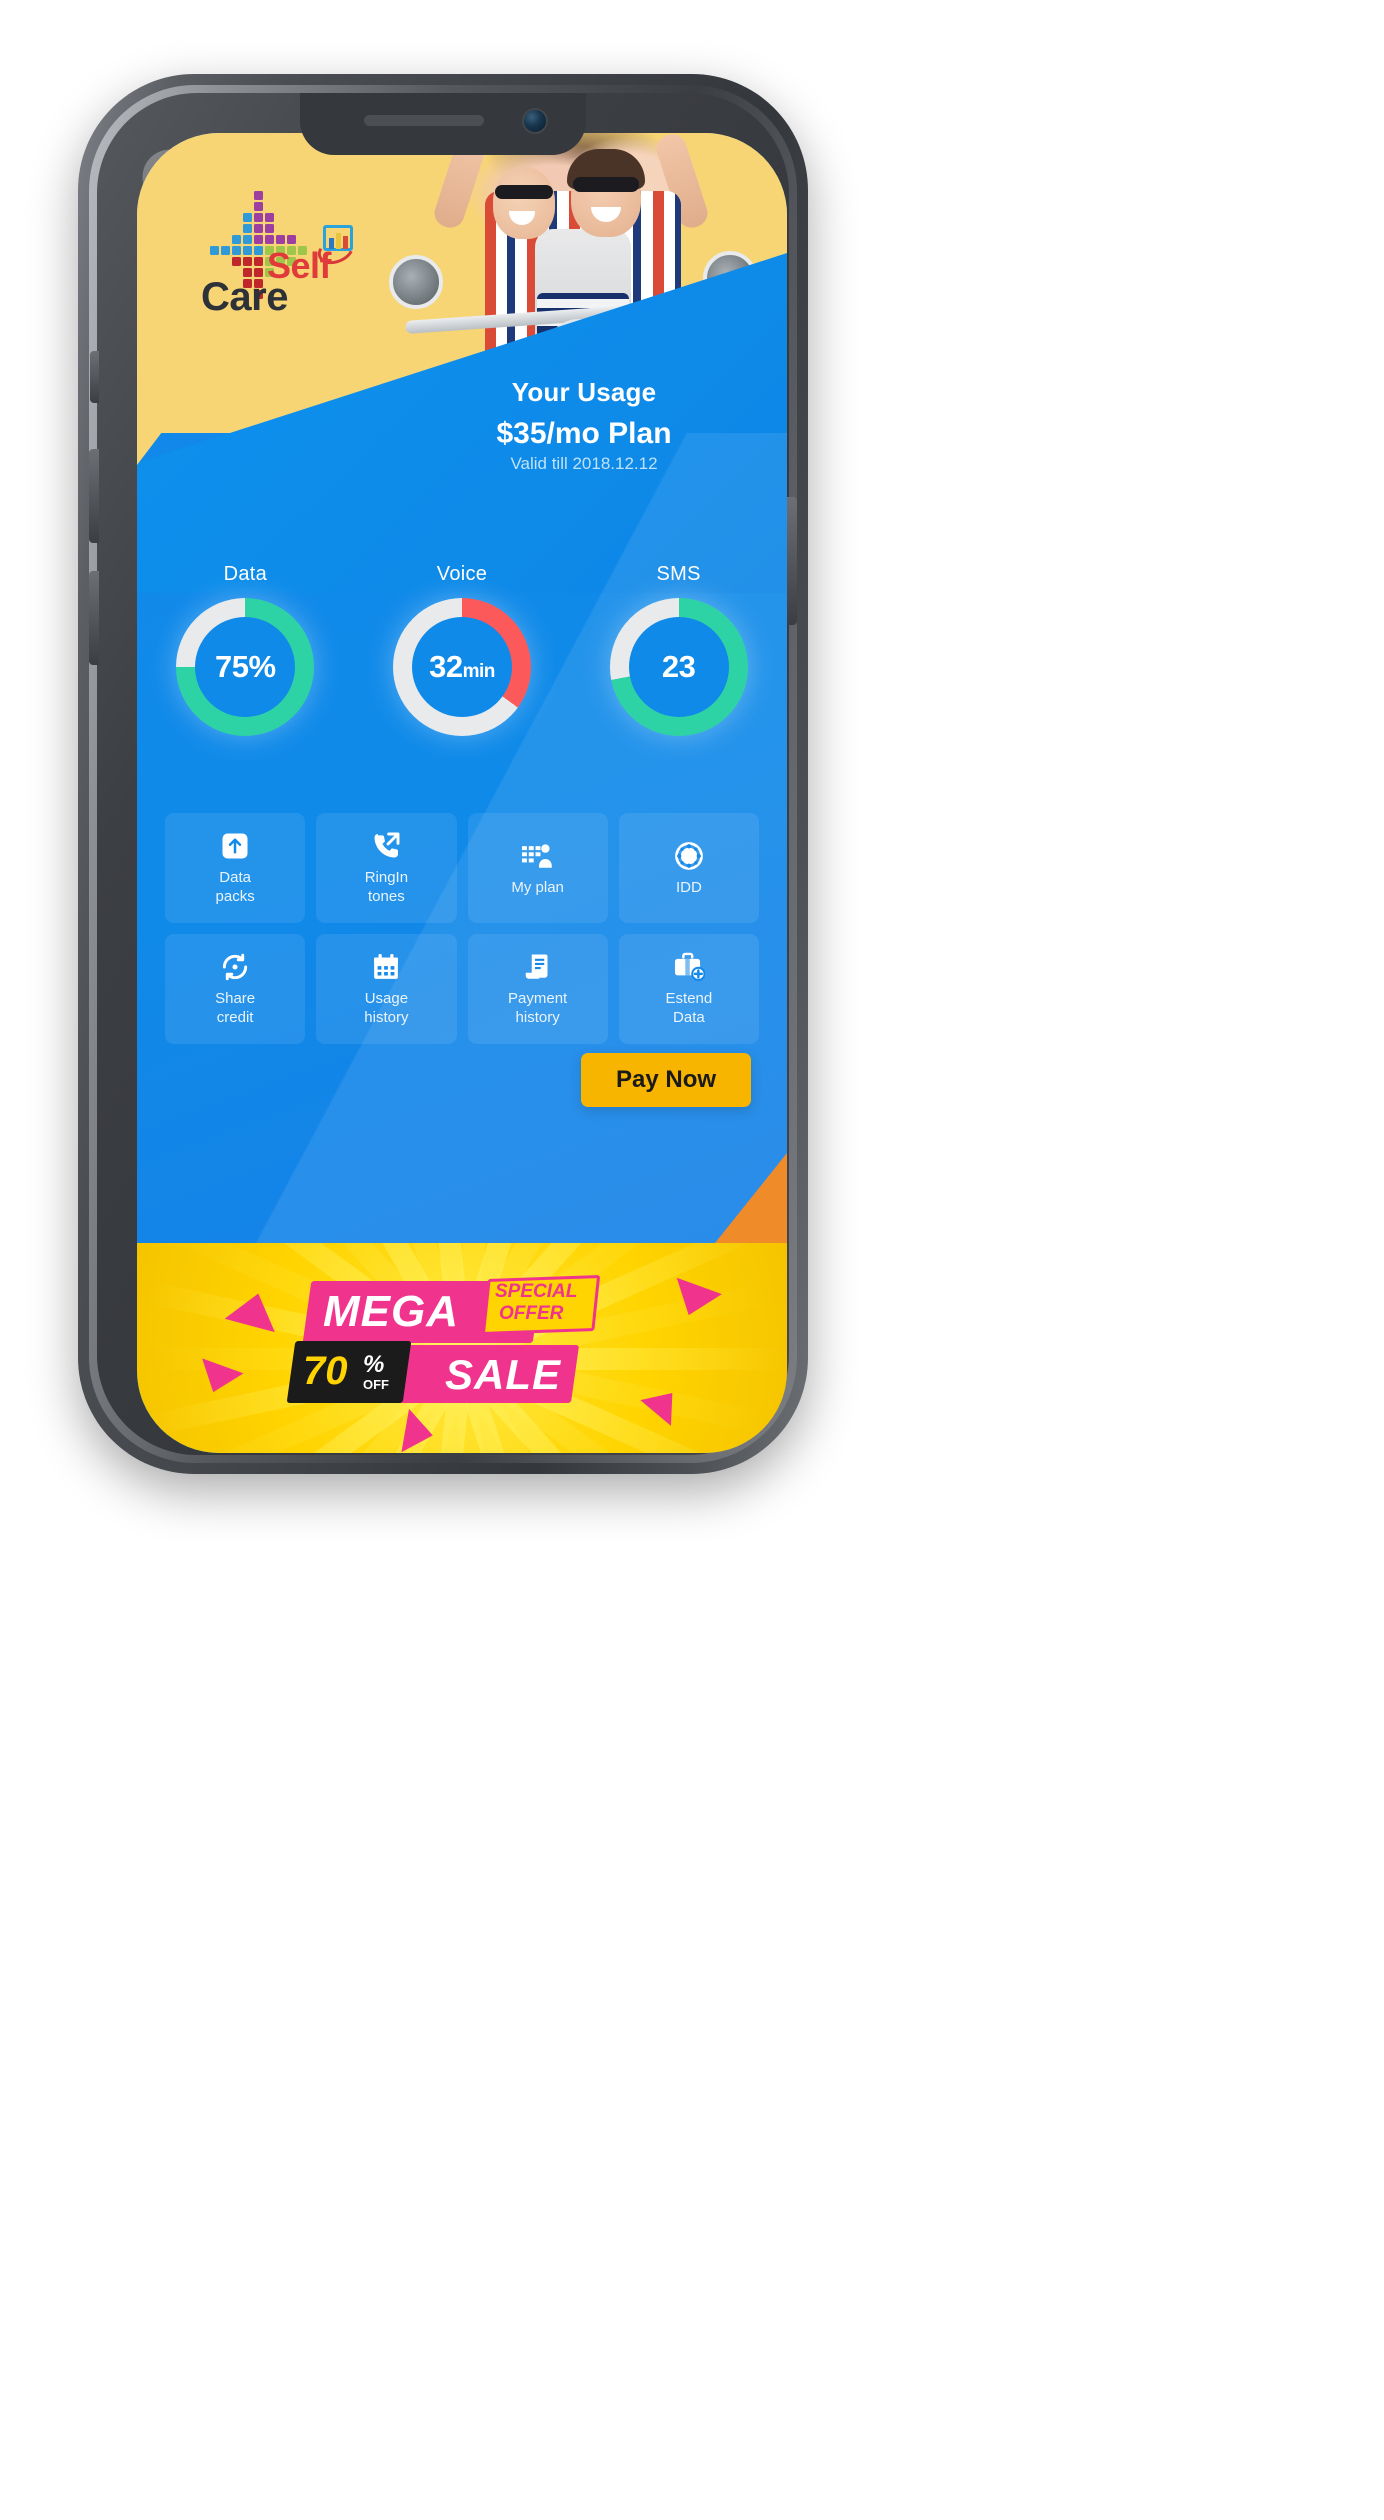 Image resolution: width=1384 pixels, height=2520 pixels. I want to click on banner-mega-text: MEGA, so click(391, 1311).